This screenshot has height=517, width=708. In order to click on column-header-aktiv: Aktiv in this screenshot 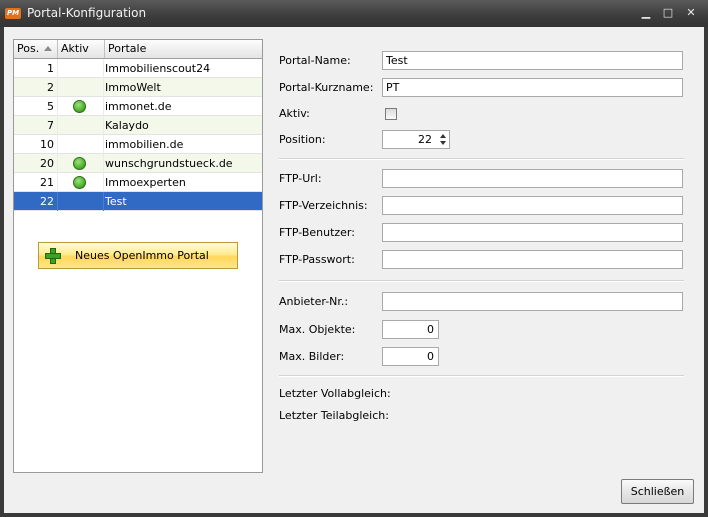, I will do `click(81, 49)`.